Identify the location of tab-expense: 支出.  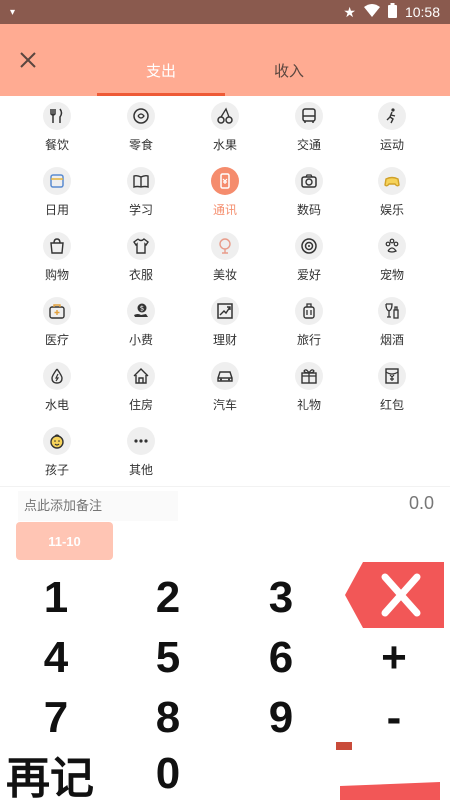
(161, 78).